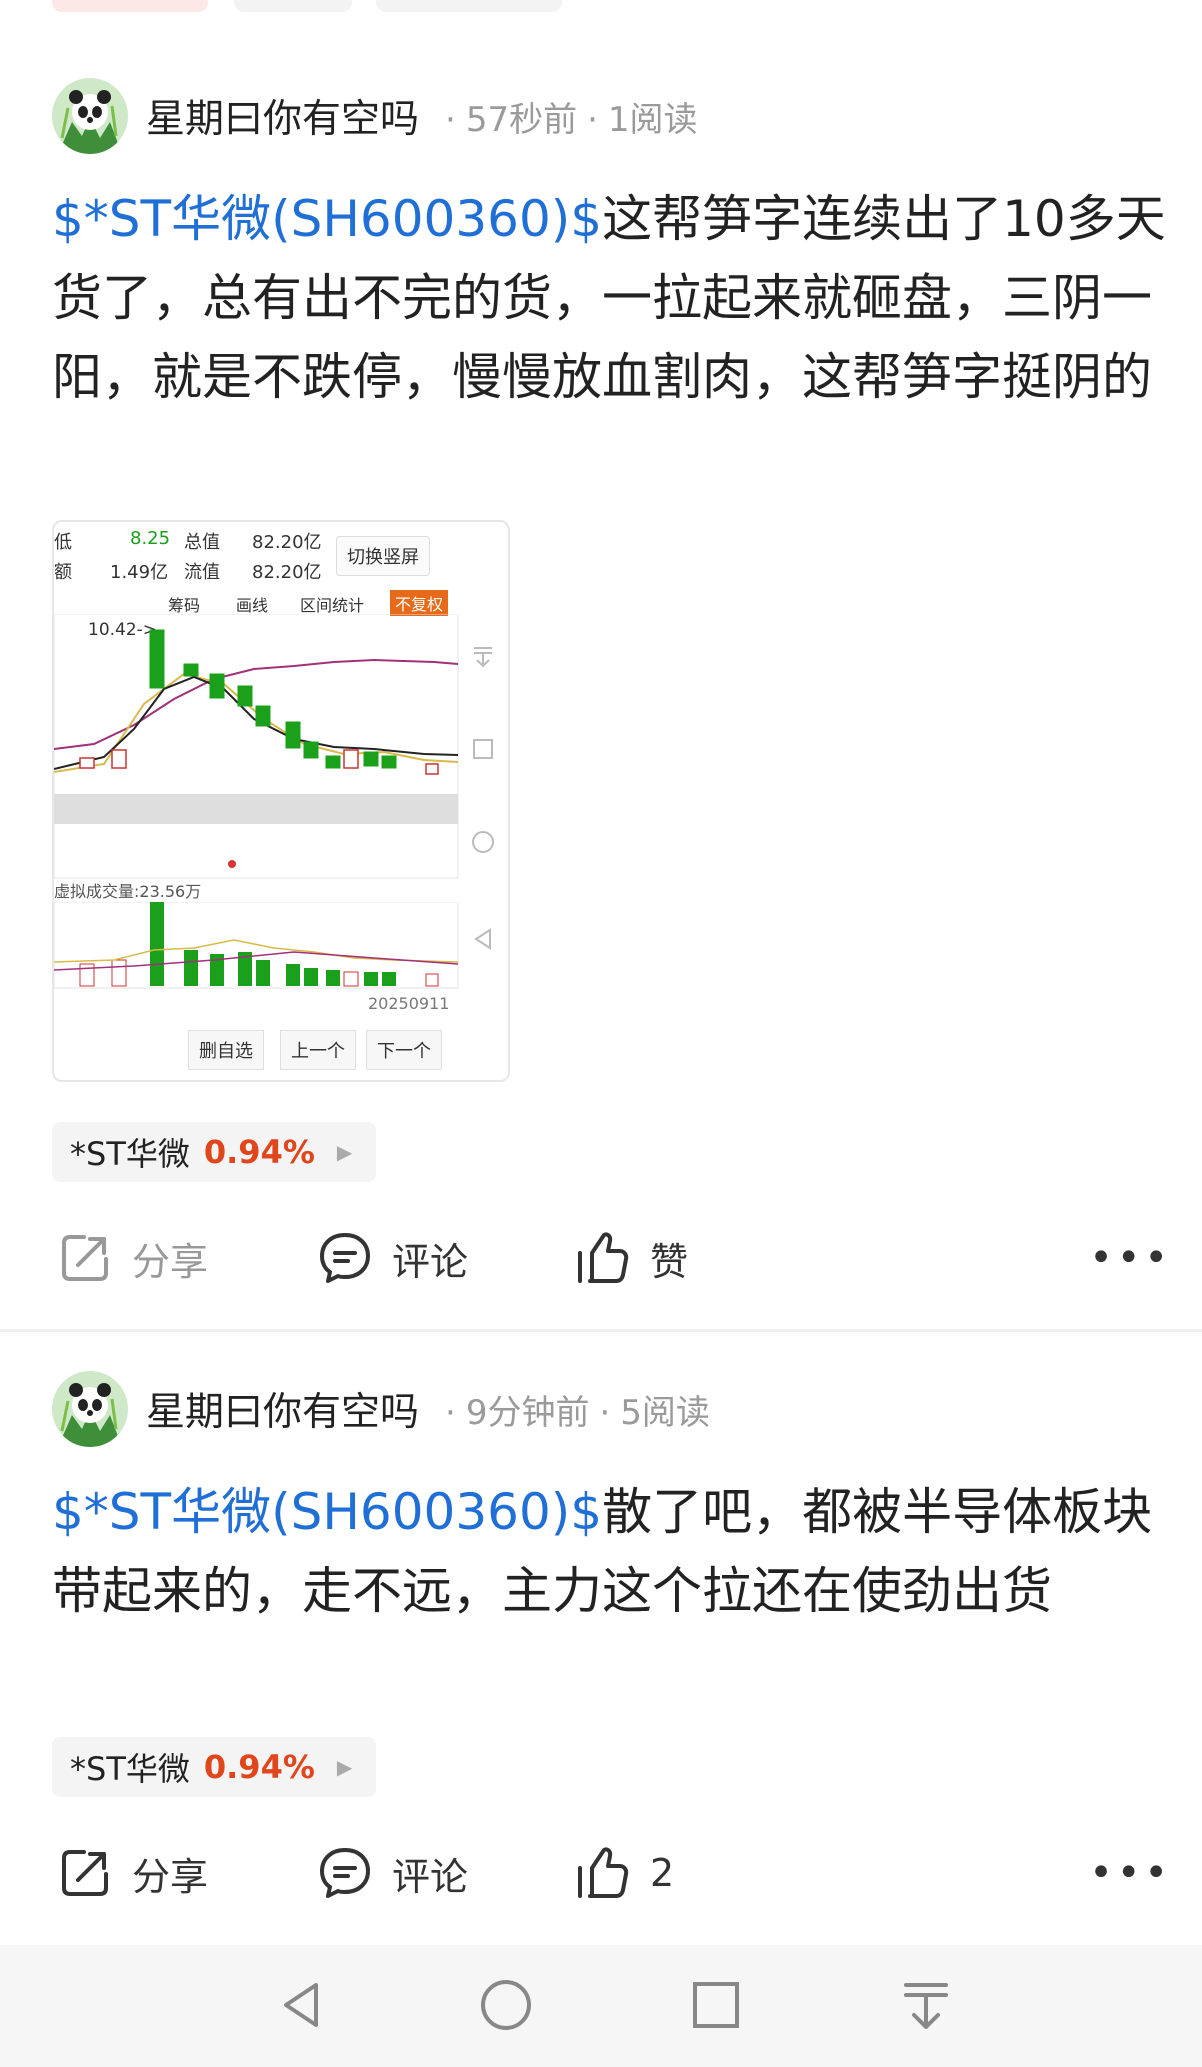  What do you see at coordinates (483, 657) in the screenshot?
I see `collapse-icon` at bounding box center [483, 657].